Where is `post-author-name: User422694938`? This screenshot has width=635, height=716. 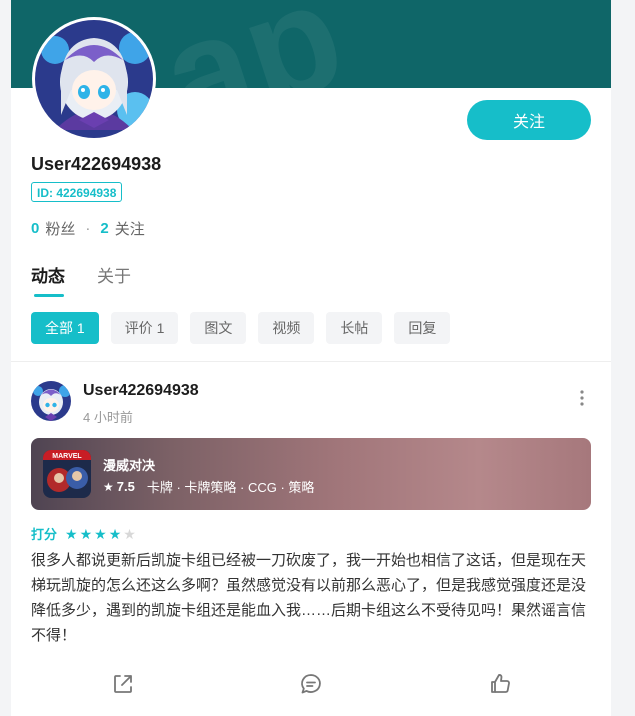 post-author-name: User422694938 is located at coordinates (141, 391).